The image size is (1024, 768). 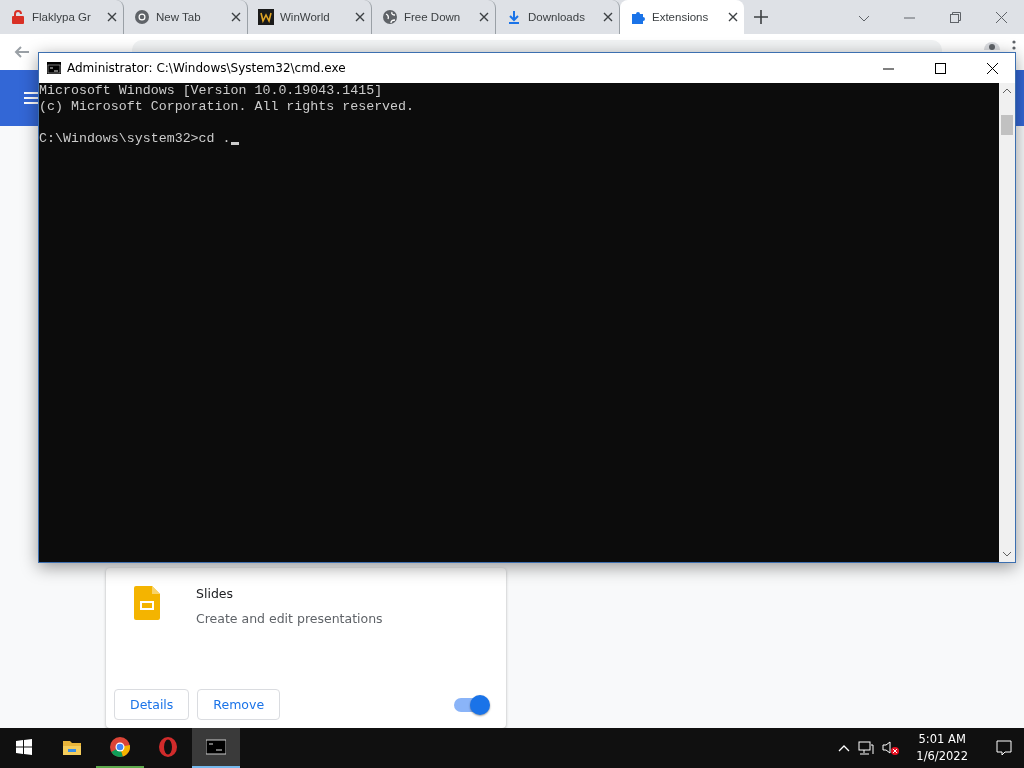 What do you see at coordinates (289, 618) in the screenshot?
I see `extension-description: Create and edit presentations` at bounding box center [289, 618].